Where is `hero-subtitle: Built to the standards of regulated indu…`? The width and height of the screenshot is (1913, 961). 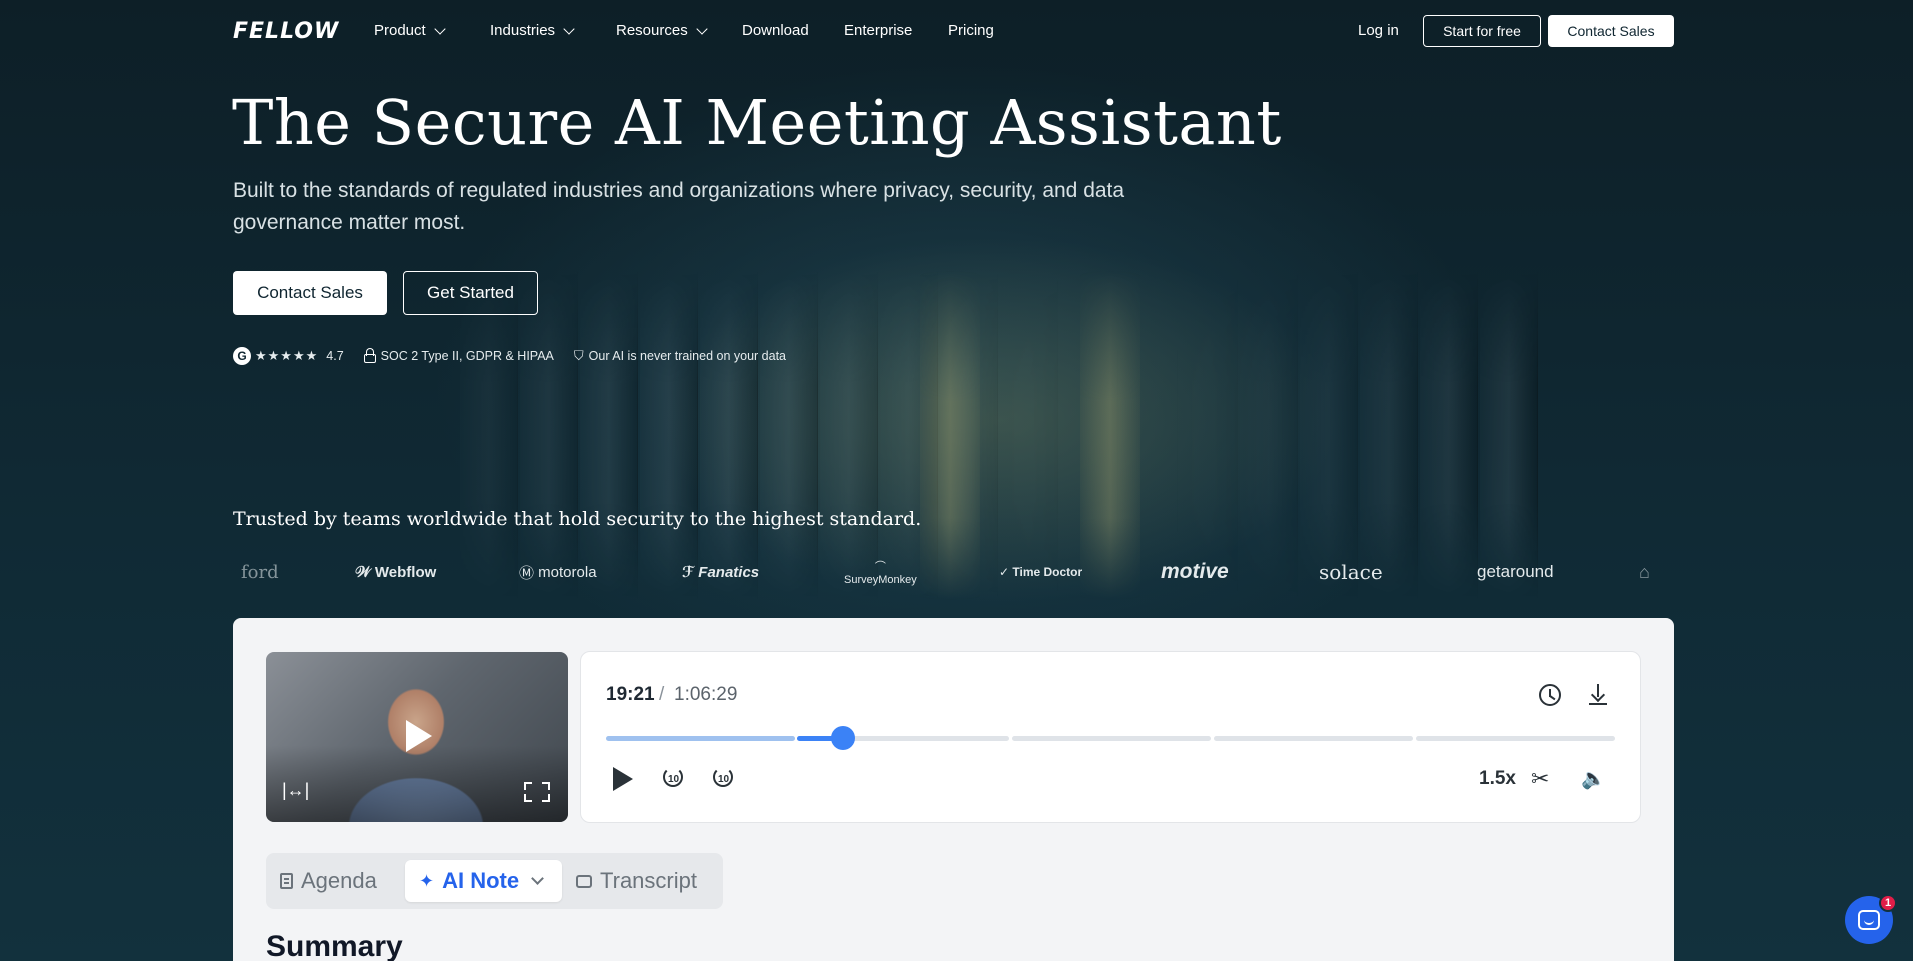 hero-subtitle: Built to the standards of regulated indu… is located at coordinates (679, 206).